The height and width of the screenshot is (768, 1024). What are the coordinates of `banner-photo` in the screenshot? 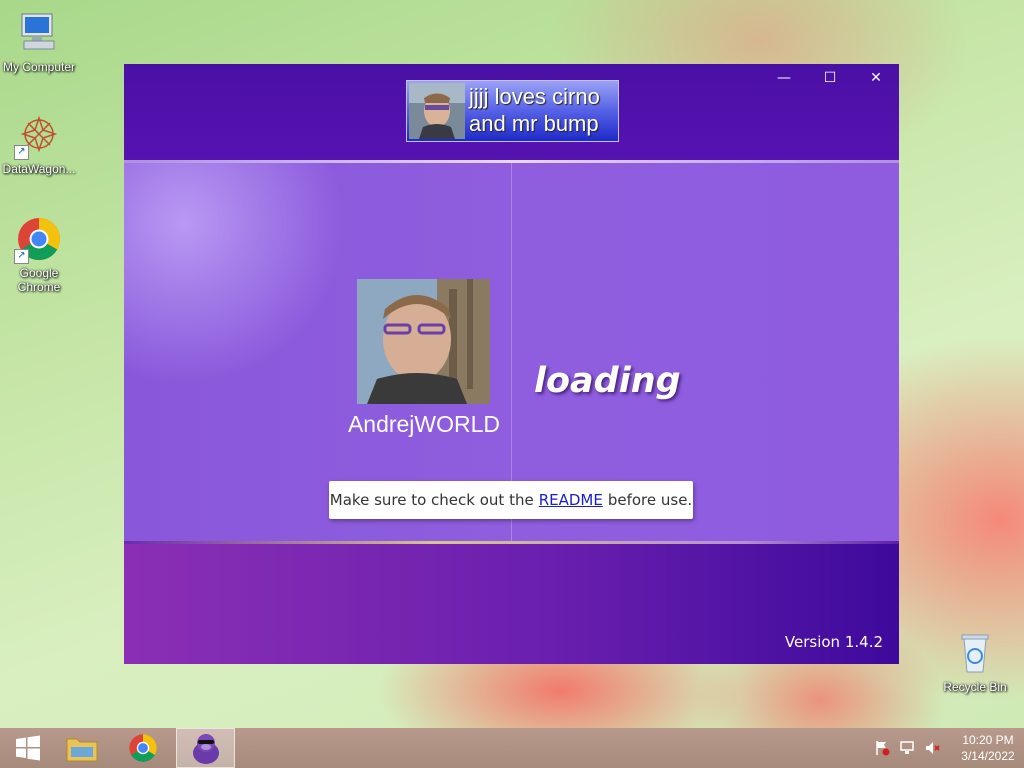 It's located at (437, 111).